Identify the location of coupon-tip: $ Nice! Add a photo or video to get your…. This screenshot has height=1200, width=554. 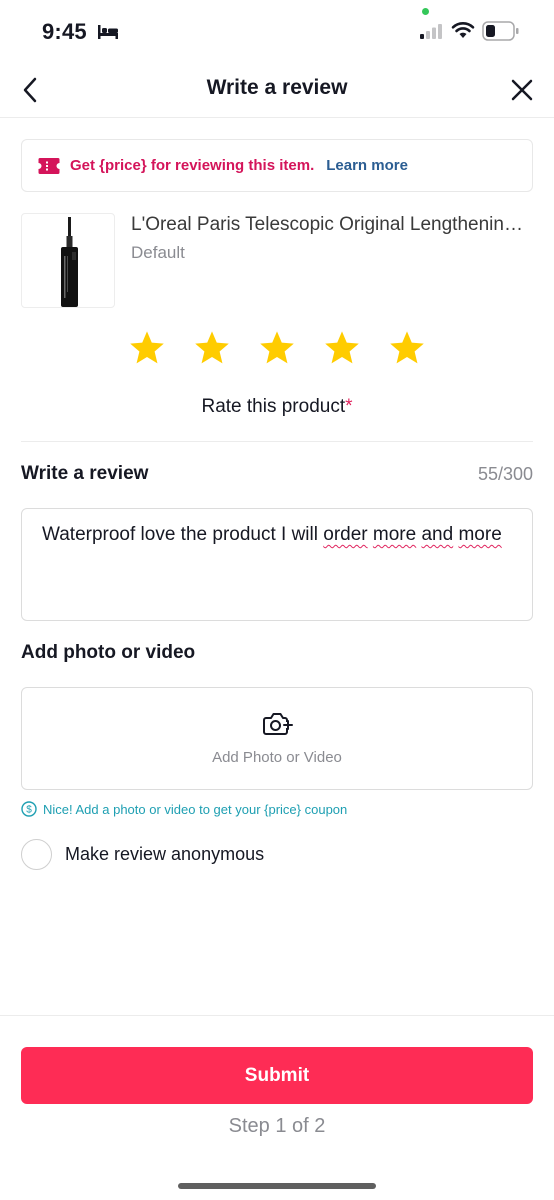
(184, 809).